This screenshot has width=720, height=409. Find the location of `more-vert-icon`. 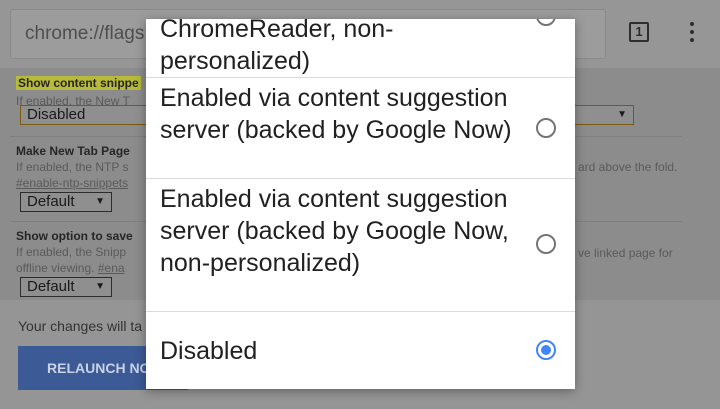

more-vert-icon is located at coordinates (692, 34).